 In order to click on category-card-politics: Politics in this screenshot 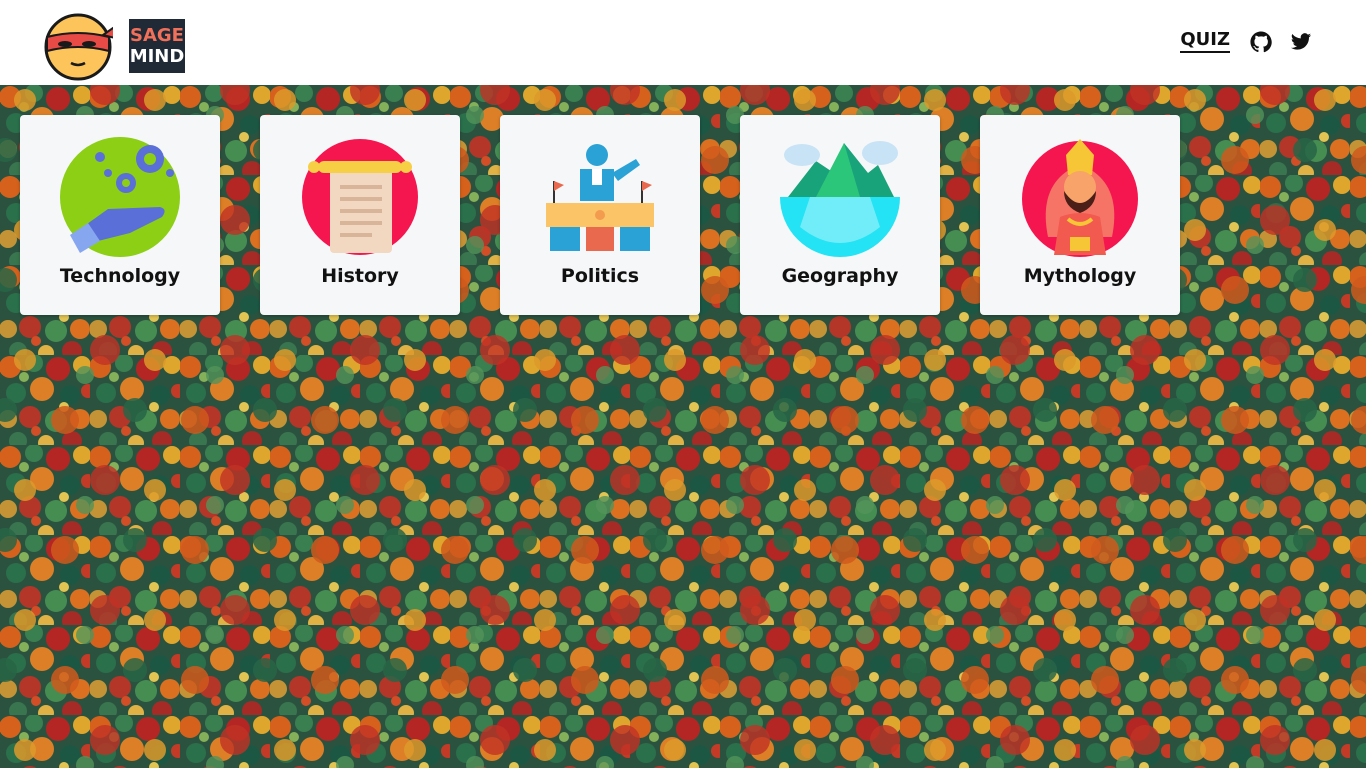, I will do `click(600, 215)`.